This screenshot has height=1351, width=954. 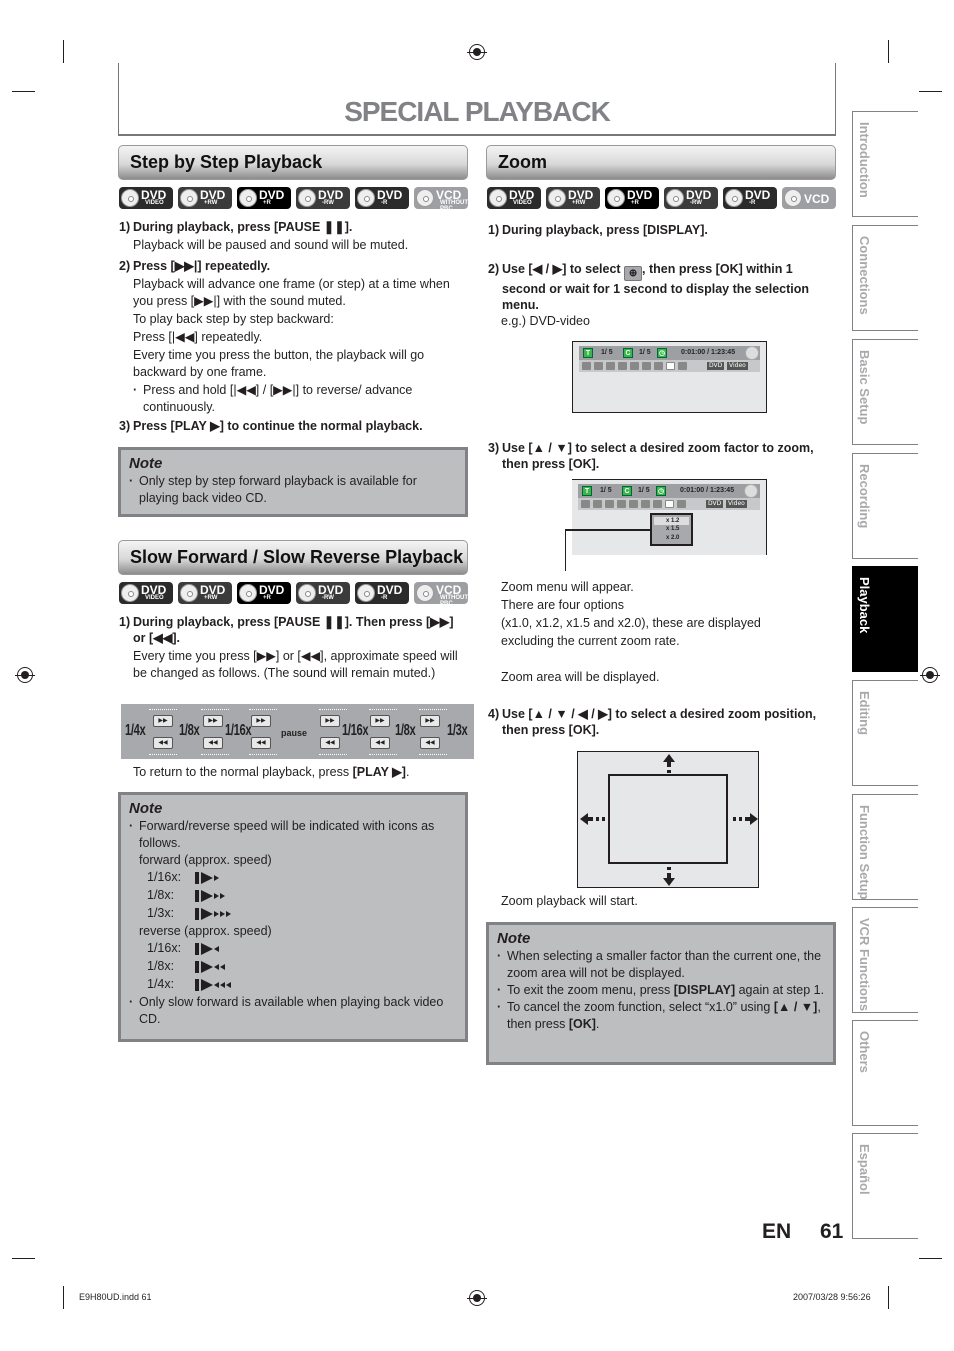 What do you see at coordinates (293, 914) in the screenshot?
I see `speed-icon-row: 1/3x:` at bounding box center [293, 914].